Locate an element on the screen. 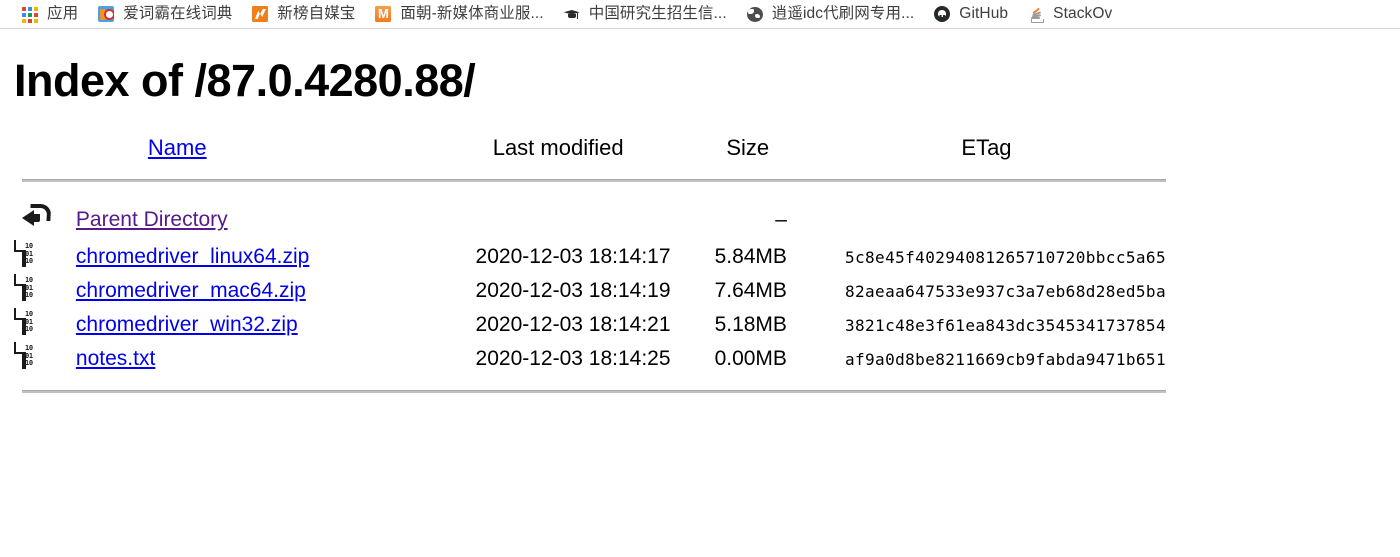  column-header-name: Name is located at coordinates (252, 156).